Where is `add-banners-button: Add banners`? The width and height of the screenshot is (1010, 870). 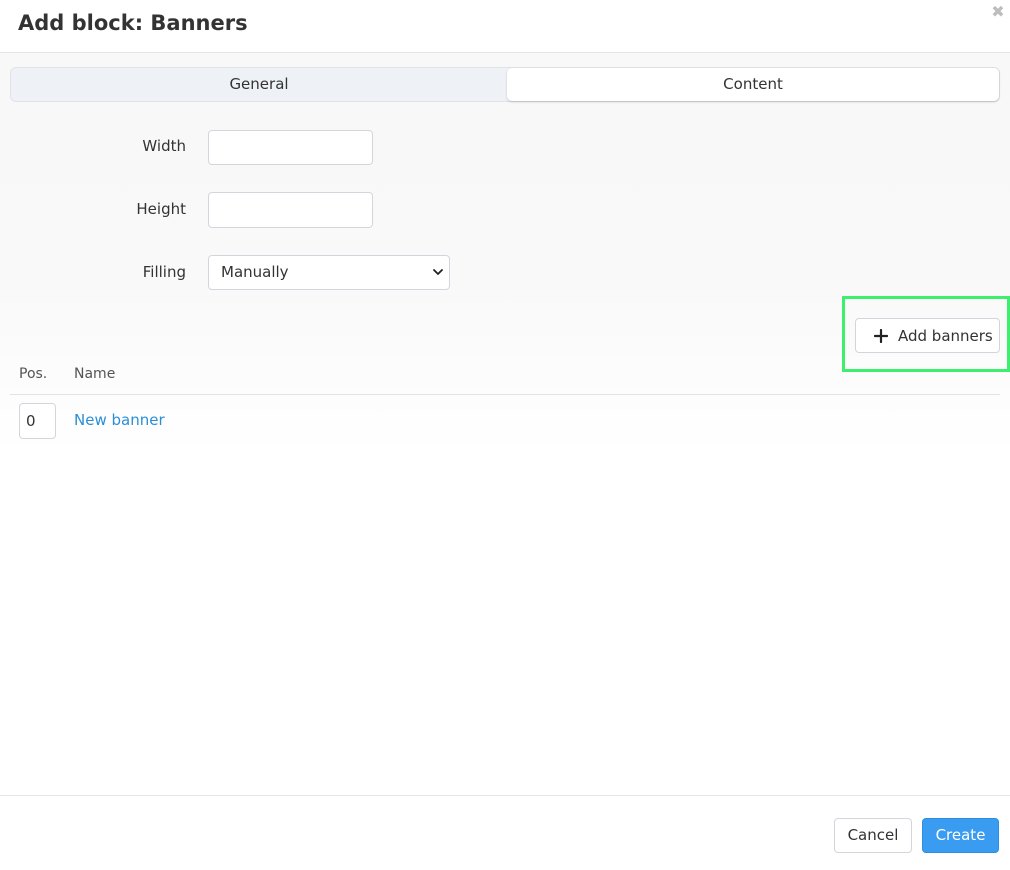 add-banners-button: Add banners is located at coordinates (927, 335).